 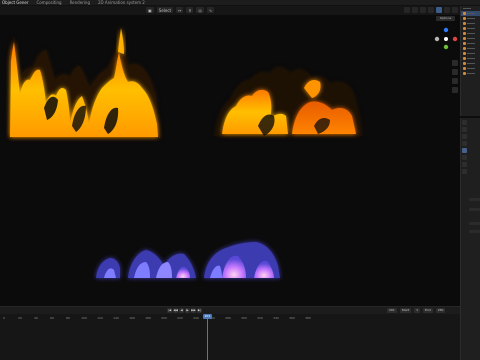 I want to click on playhead-line, so click(x=207, y=339).